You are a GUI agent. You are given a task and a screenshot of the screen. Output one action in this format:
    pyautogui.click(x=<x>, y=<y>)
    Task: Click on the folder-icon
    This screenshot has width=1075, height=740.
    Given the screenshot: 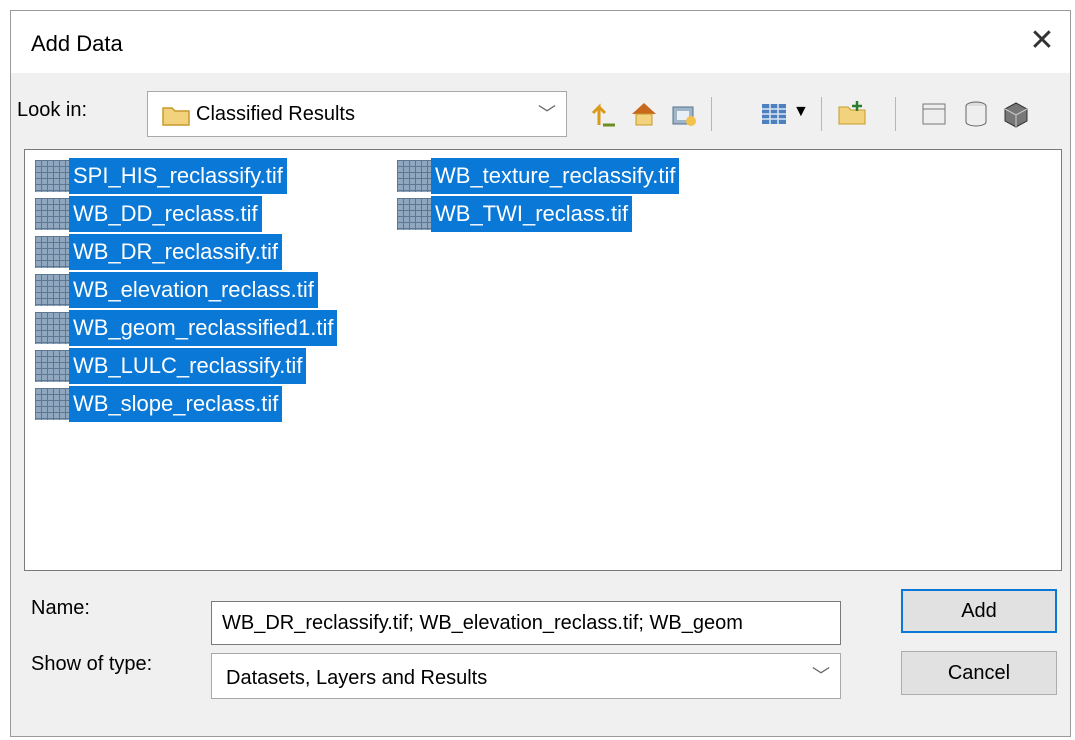 What is the action you would take?
    pyautogui.click(x=176, y=116)
    